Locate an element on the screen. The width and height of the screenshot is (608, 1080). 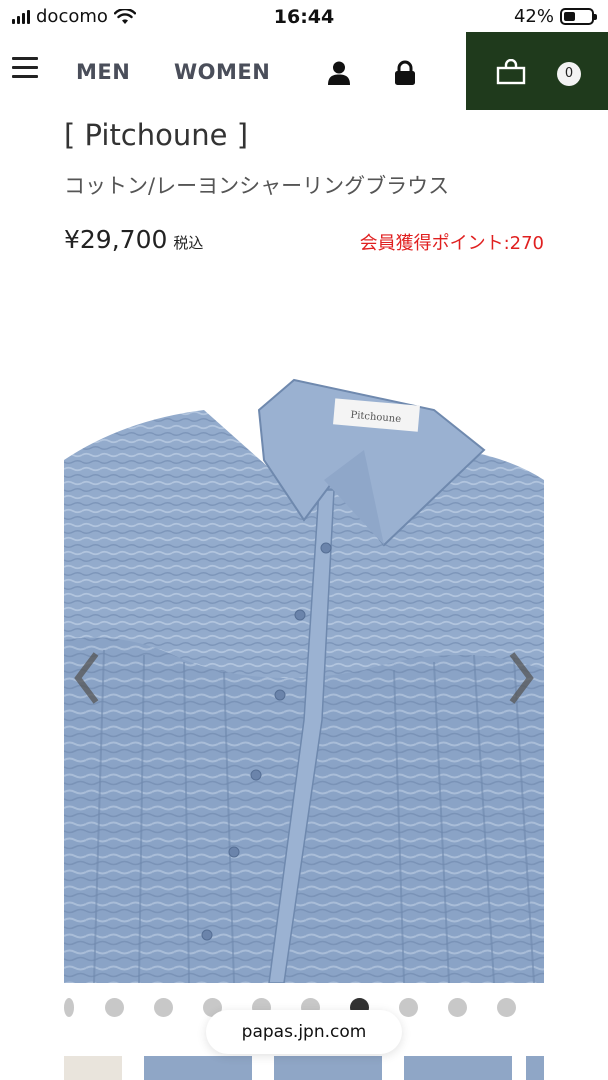
brand-name: [ Pitchoune ] is located at coordinates (156, 135).